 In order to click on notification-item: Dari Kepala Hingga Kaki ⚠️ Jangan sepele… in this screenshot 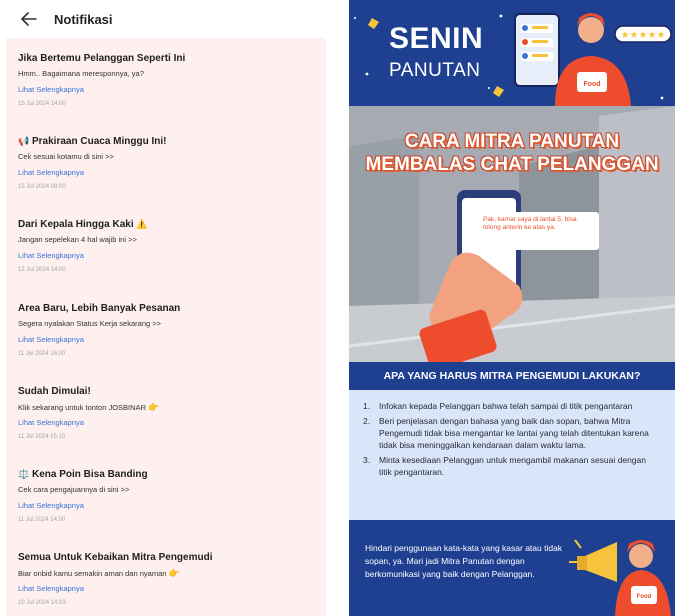, I will do `click(168, 246)`.